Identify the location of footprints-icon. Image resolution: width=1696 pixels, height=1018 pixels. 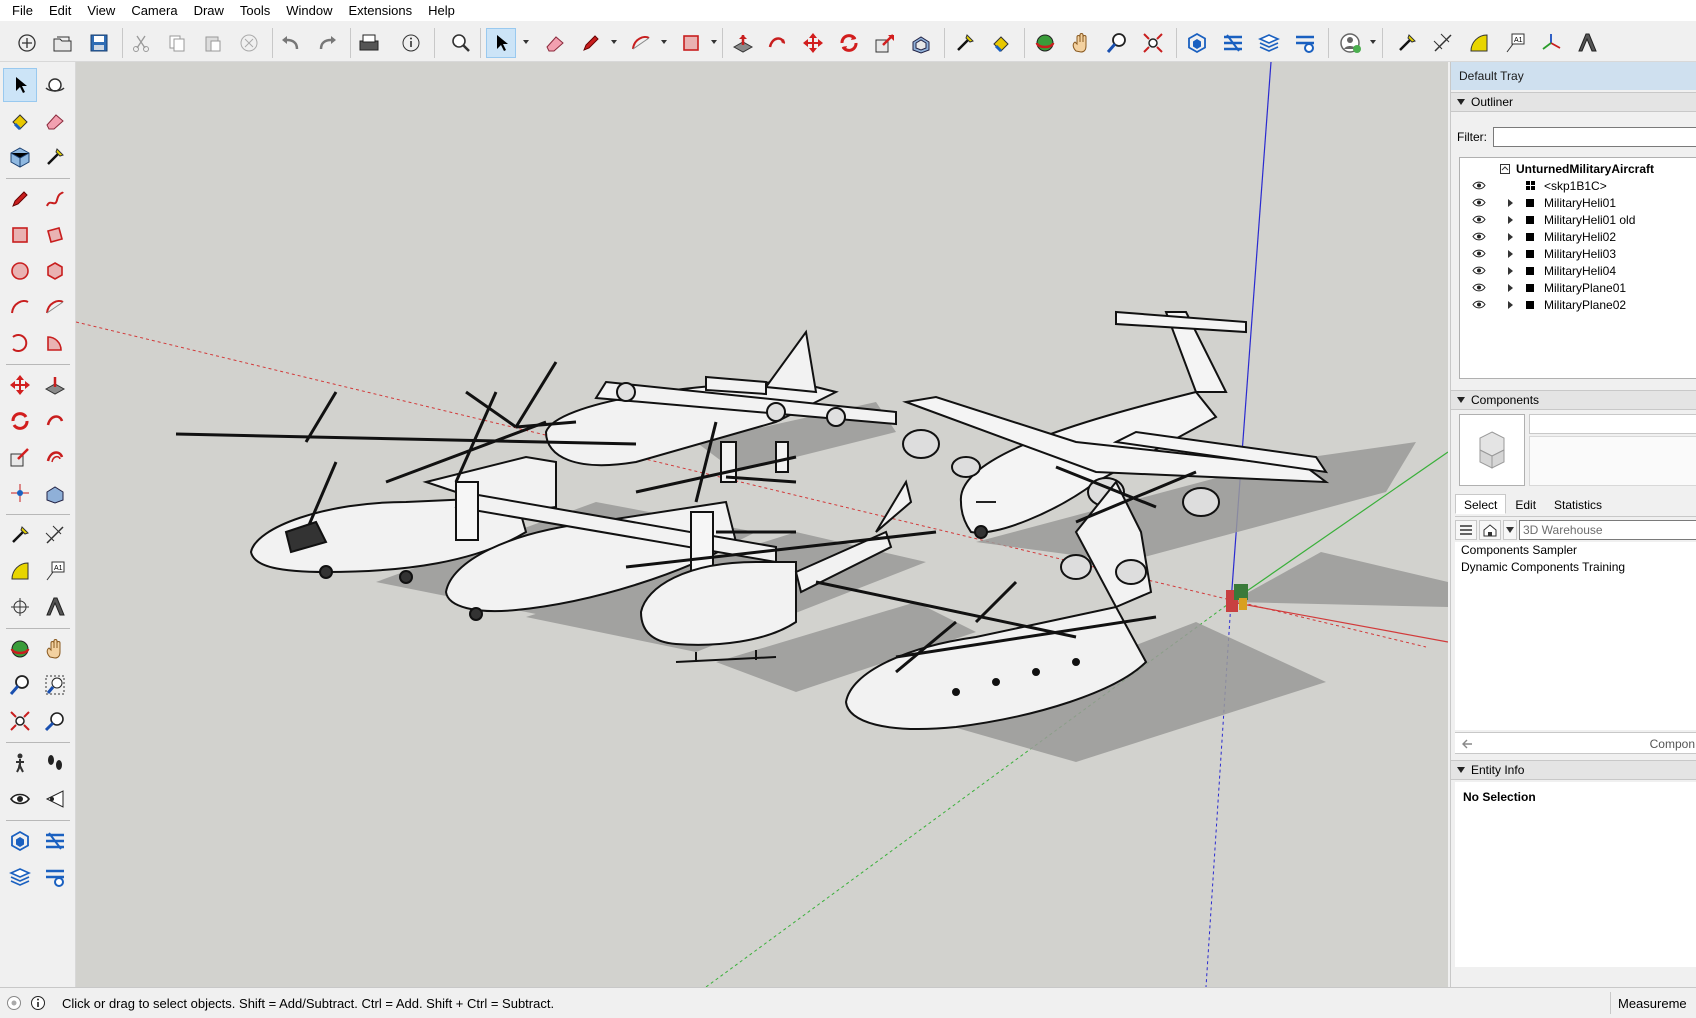
(55, 763).